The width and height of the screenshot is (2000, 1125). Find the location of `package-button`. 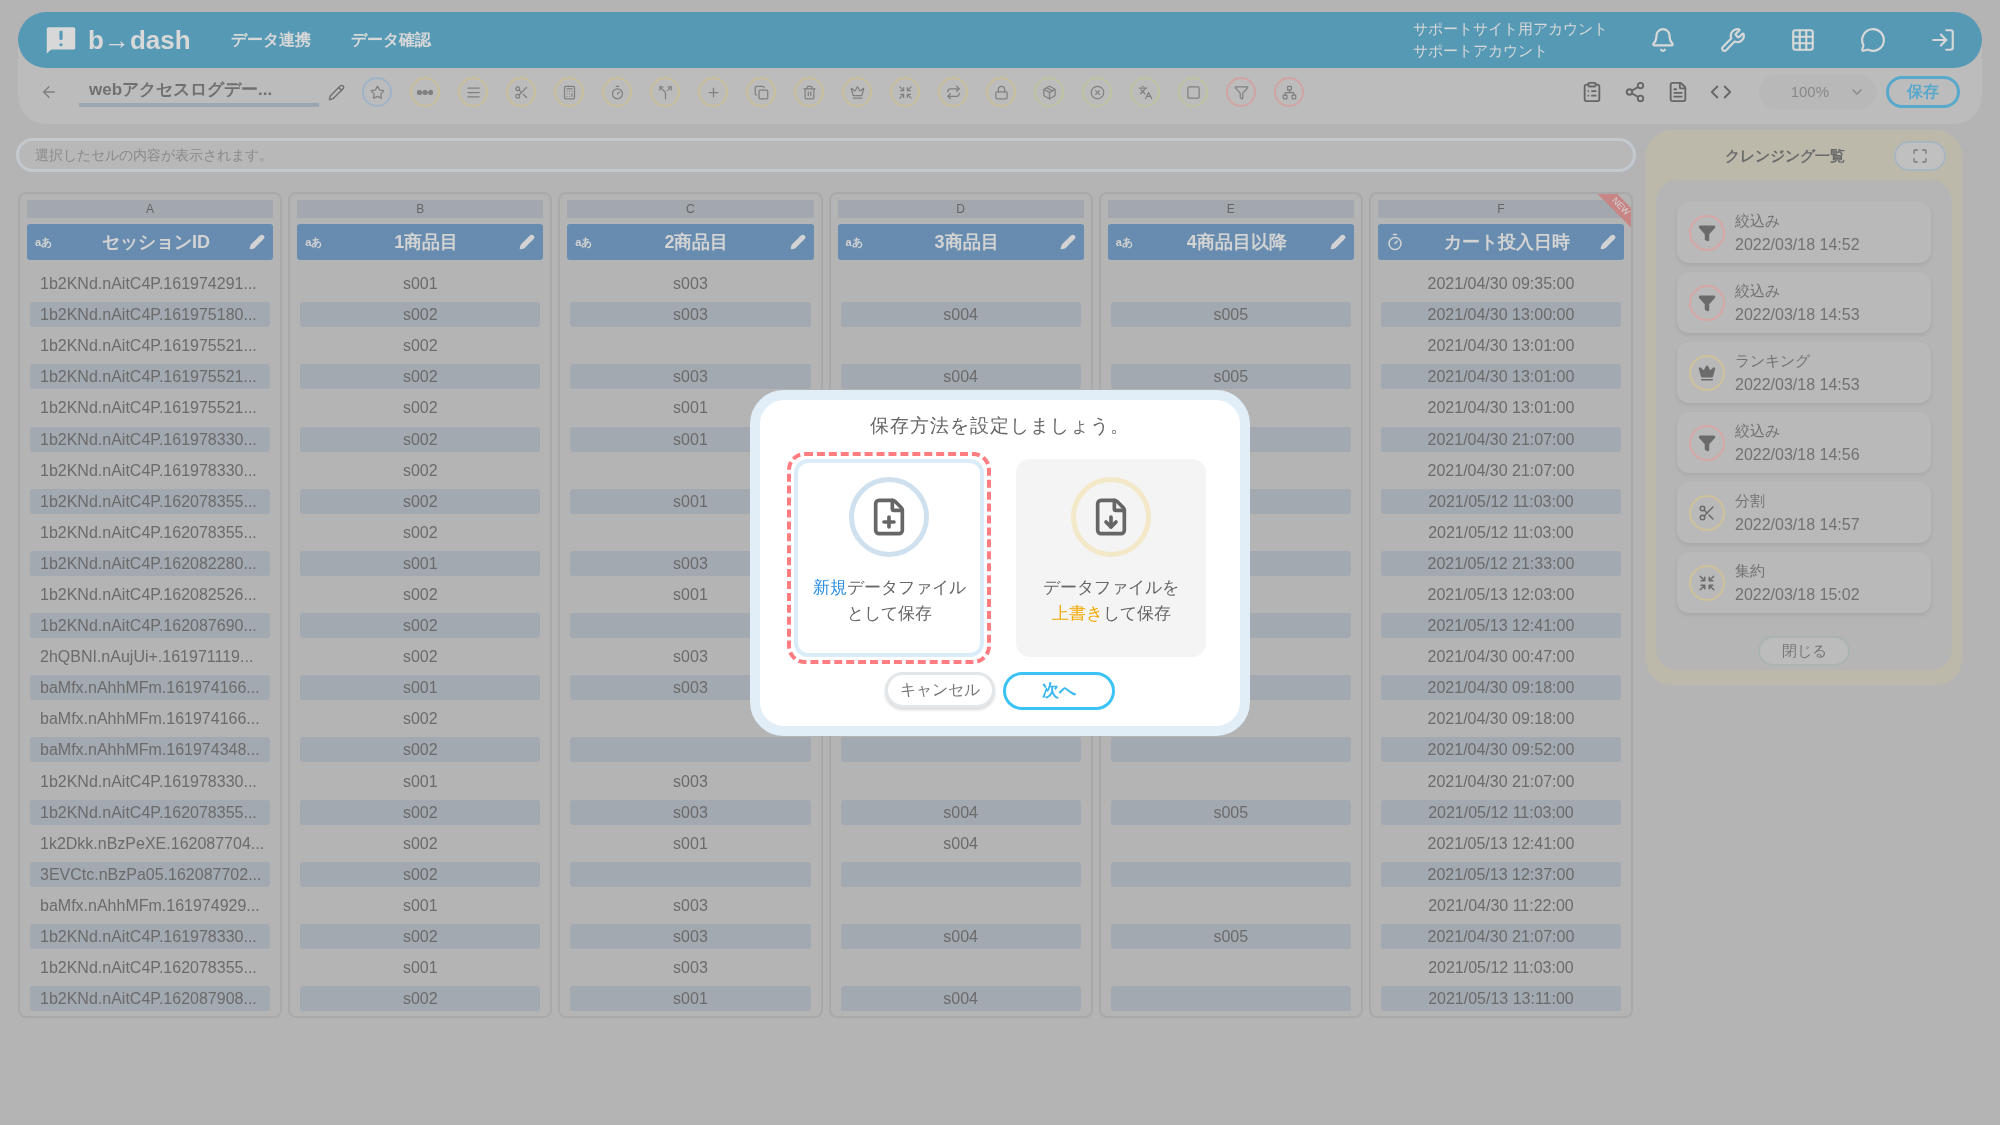

package-button is located at coordinates (1049, 92).